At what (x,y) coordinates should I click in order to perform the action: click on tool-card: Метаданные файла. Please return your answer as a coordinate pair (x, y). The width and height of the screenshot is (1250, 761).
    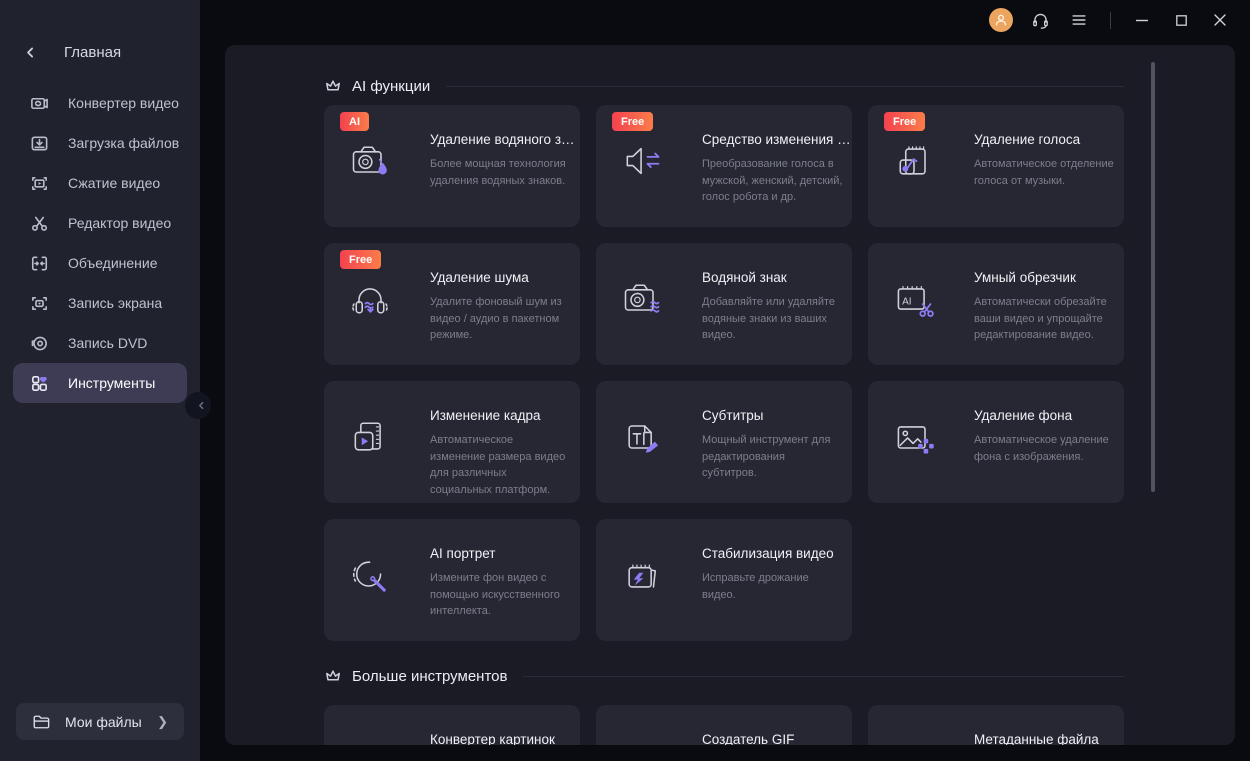
    Looking at the image, I should click on (996, 725).